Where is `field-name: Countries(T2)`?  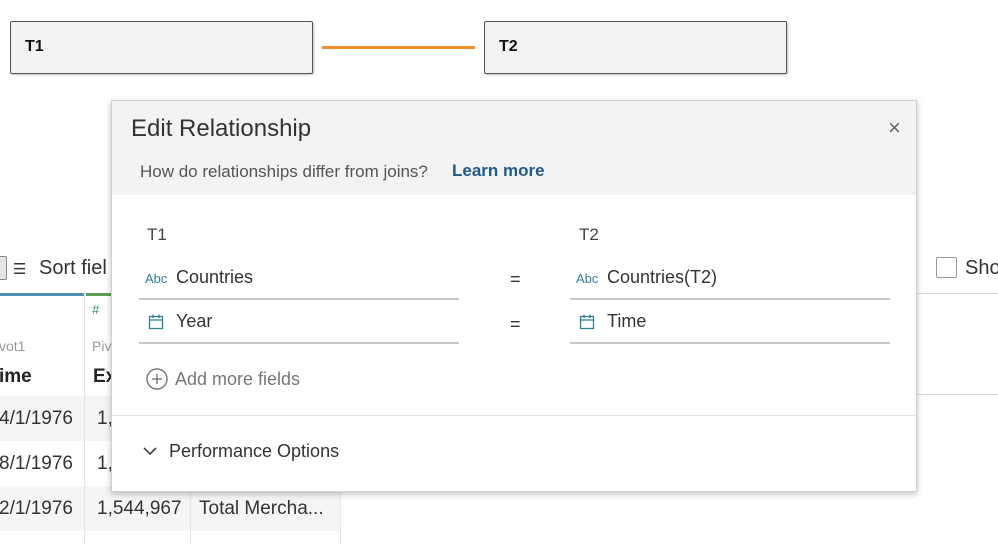
field-name: Countries(T2) is located at coordinates (662, 277).